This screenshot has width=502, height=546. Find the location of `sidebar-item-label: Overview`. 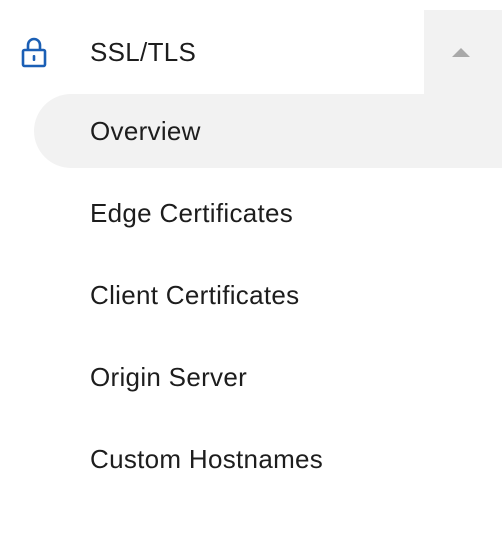

sidebar-item-label: Overview is located at coordinates (145, 131).